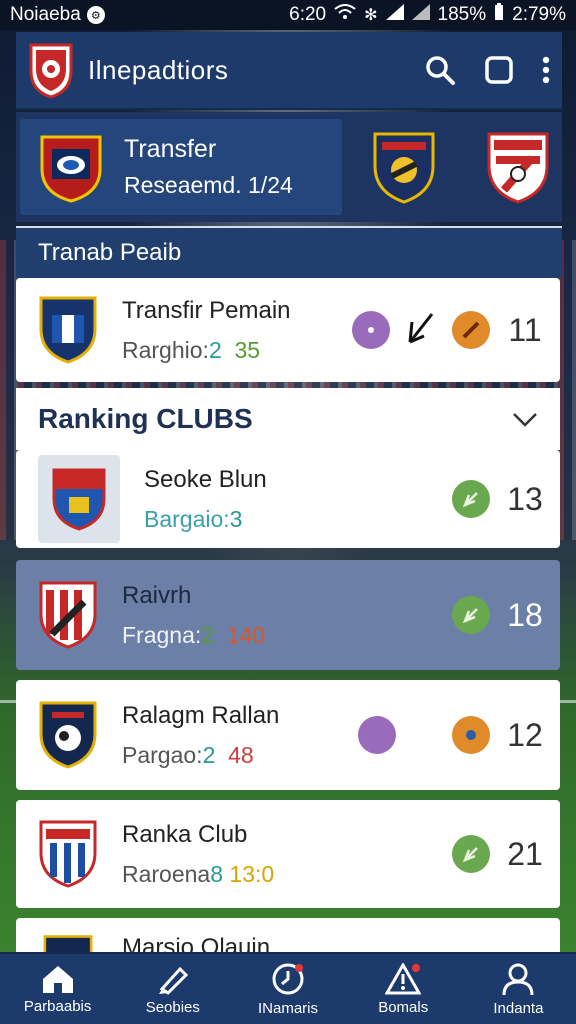  What do you see at coordinates (194, 634) in the screenshot?
I see `item-subtitle: Fragna:2 140` at bounding box center [194, 634].